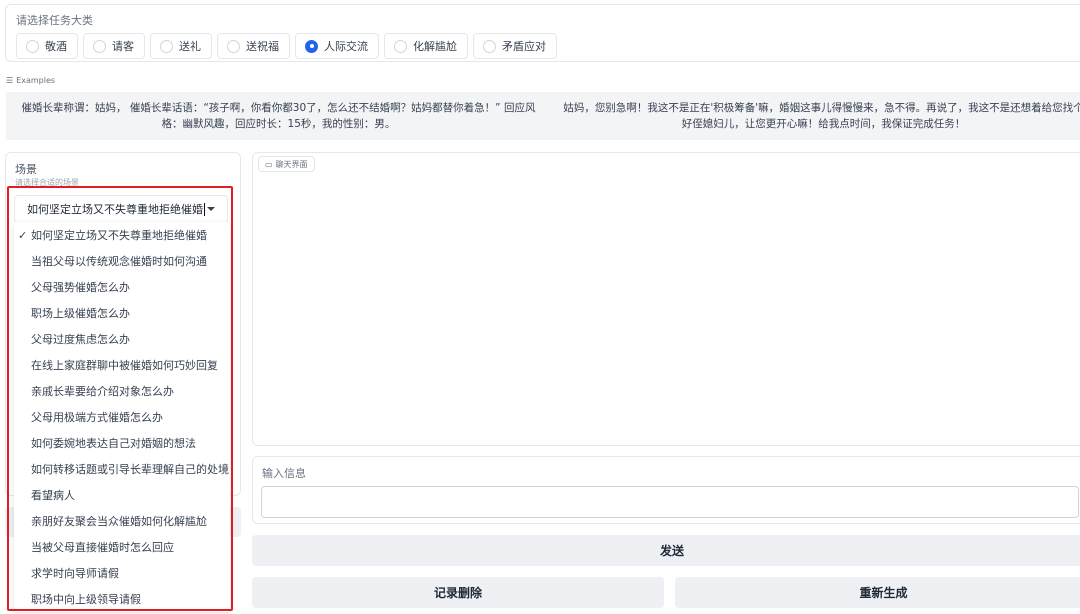  I want to click on dropdown-option: 父母用极端方式催婚怎么办, so click(122, 417).